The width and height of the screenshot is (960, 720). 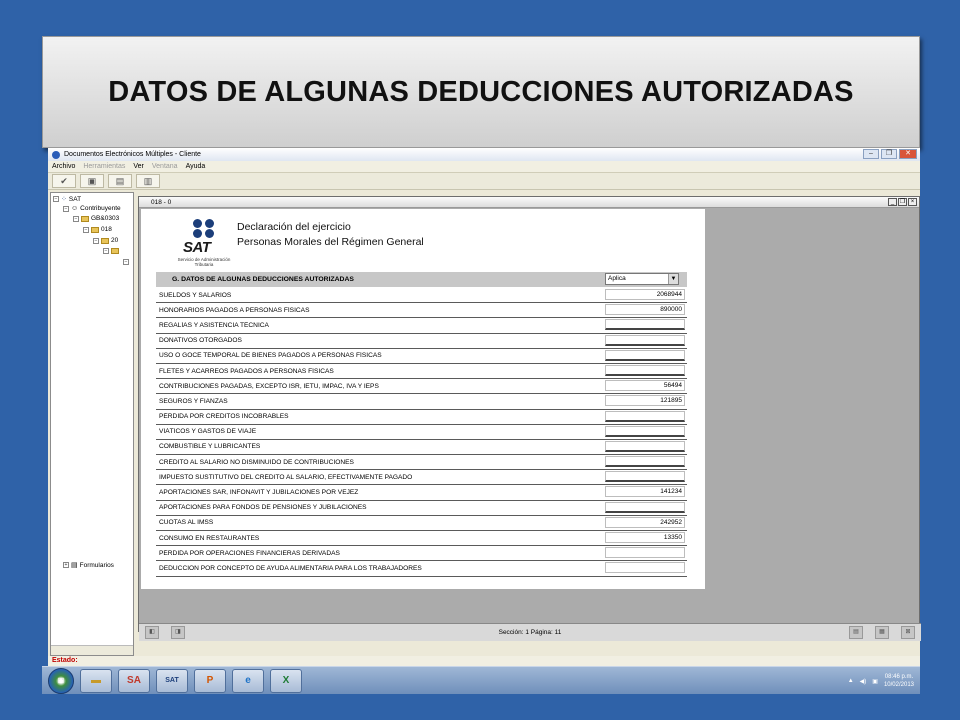 What do you see at coordinates (899, 681) in the screenshot?
I see `clock: 08:46 p.m. 10/02/2013` at bounding box center [899, 681].